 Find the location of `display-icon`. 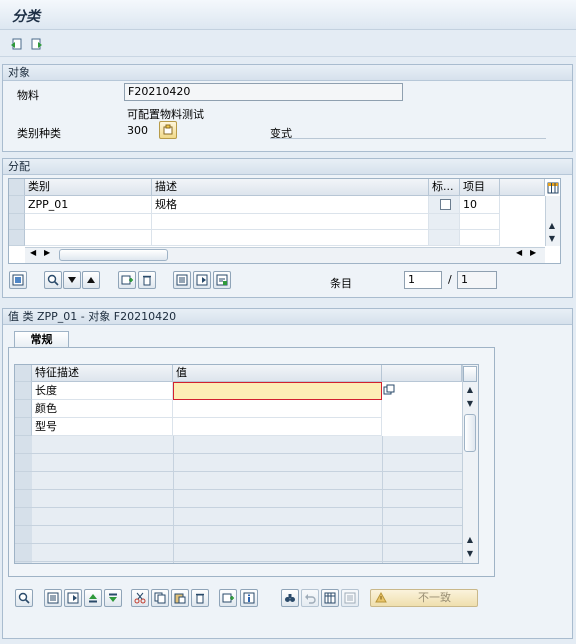

display-icon is located at coordinates (350, 598).